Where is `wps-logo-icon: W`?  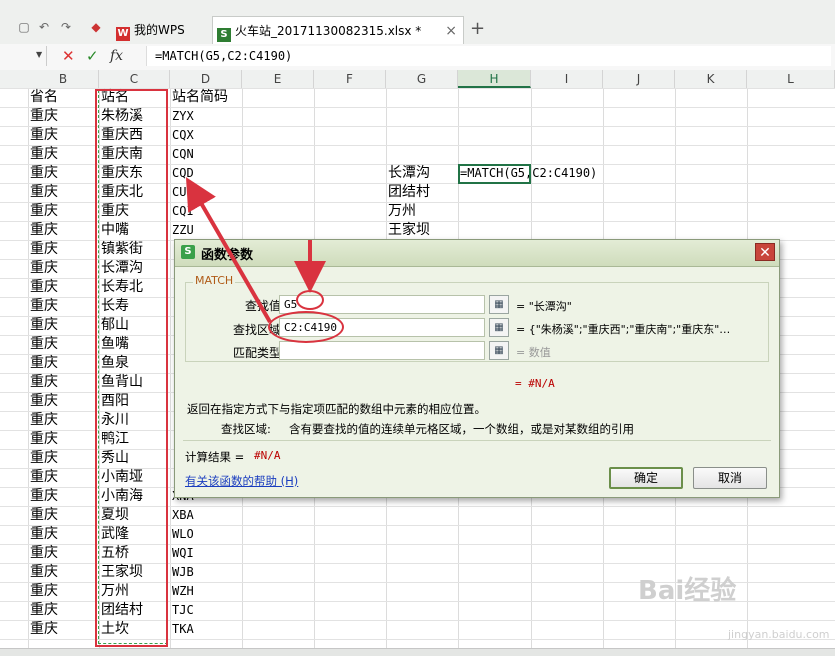 wps-logo-icon: W is located at coordinates (123, 34).